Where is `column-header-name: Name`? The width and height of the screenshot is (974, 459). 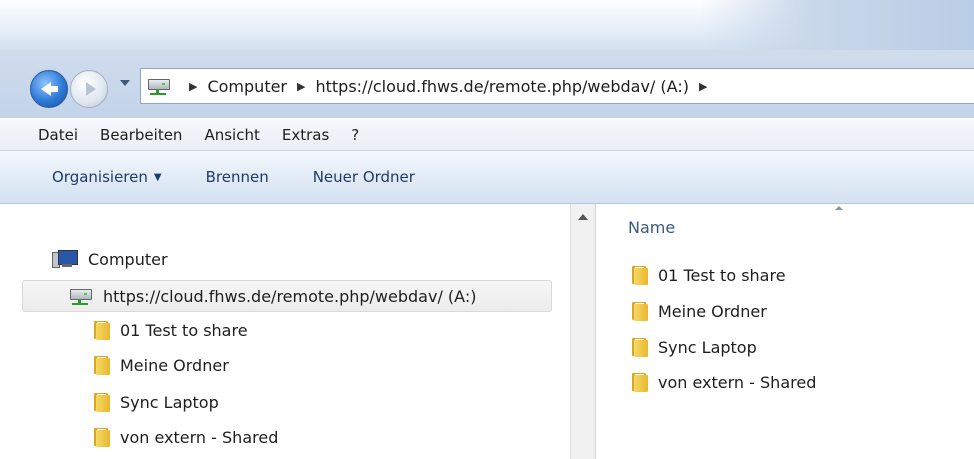 column-header-name: Name is located at coordinates (651, 227).